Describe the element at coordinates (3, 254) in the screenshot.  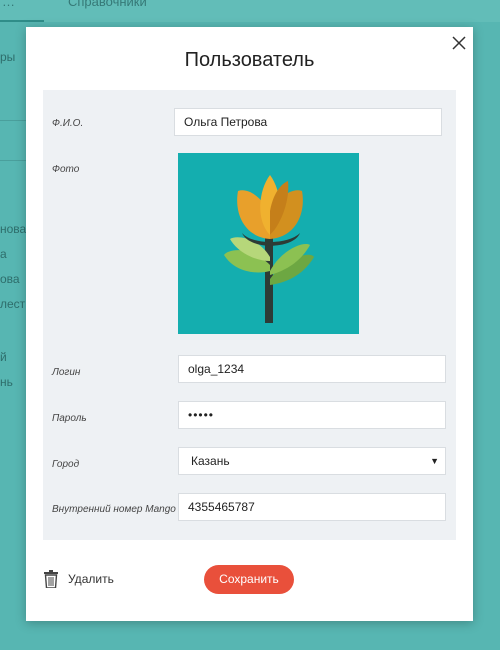
I see `background-list-item: а` at that location.